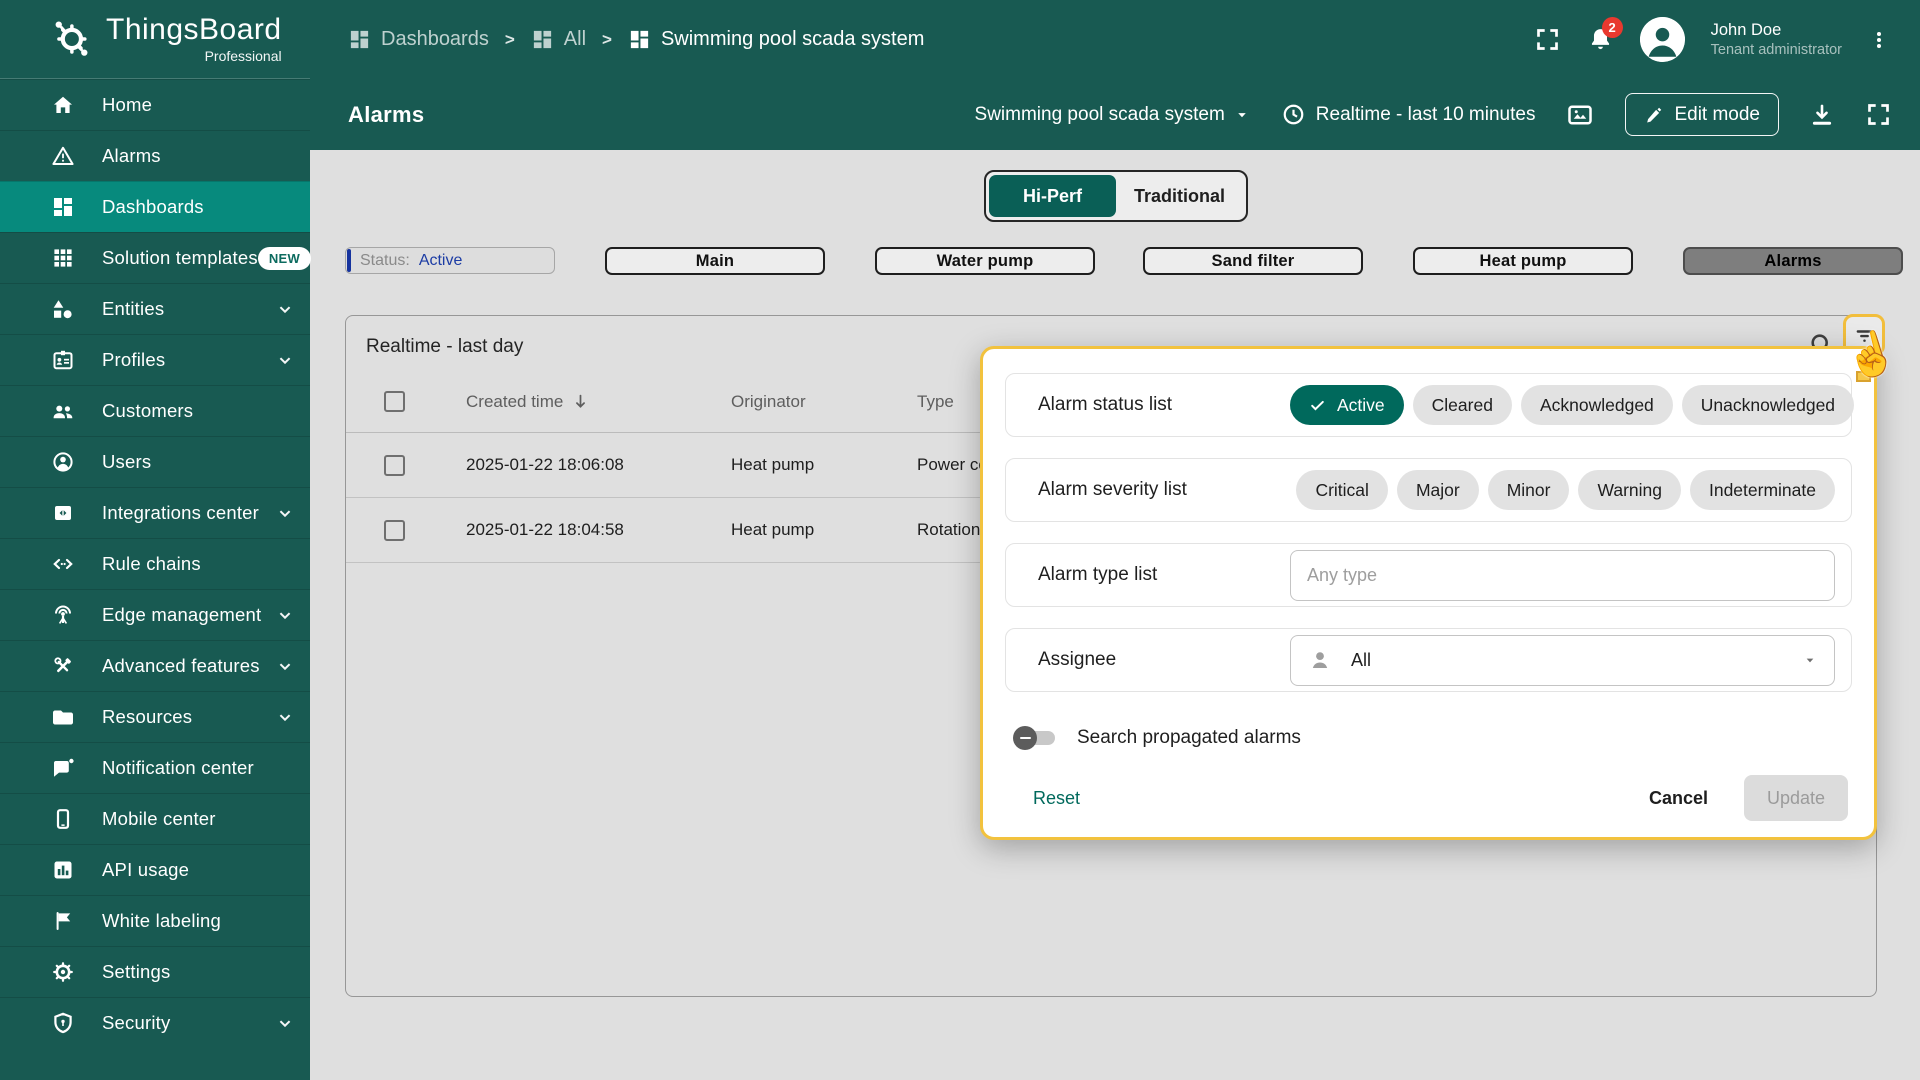 The height and width of the screenshot is (1080, 1920). Describe the element at coordinates (1432, 738) in the screenshot. I see `propagated-toggle-row: Search propagated alarms` at that location.